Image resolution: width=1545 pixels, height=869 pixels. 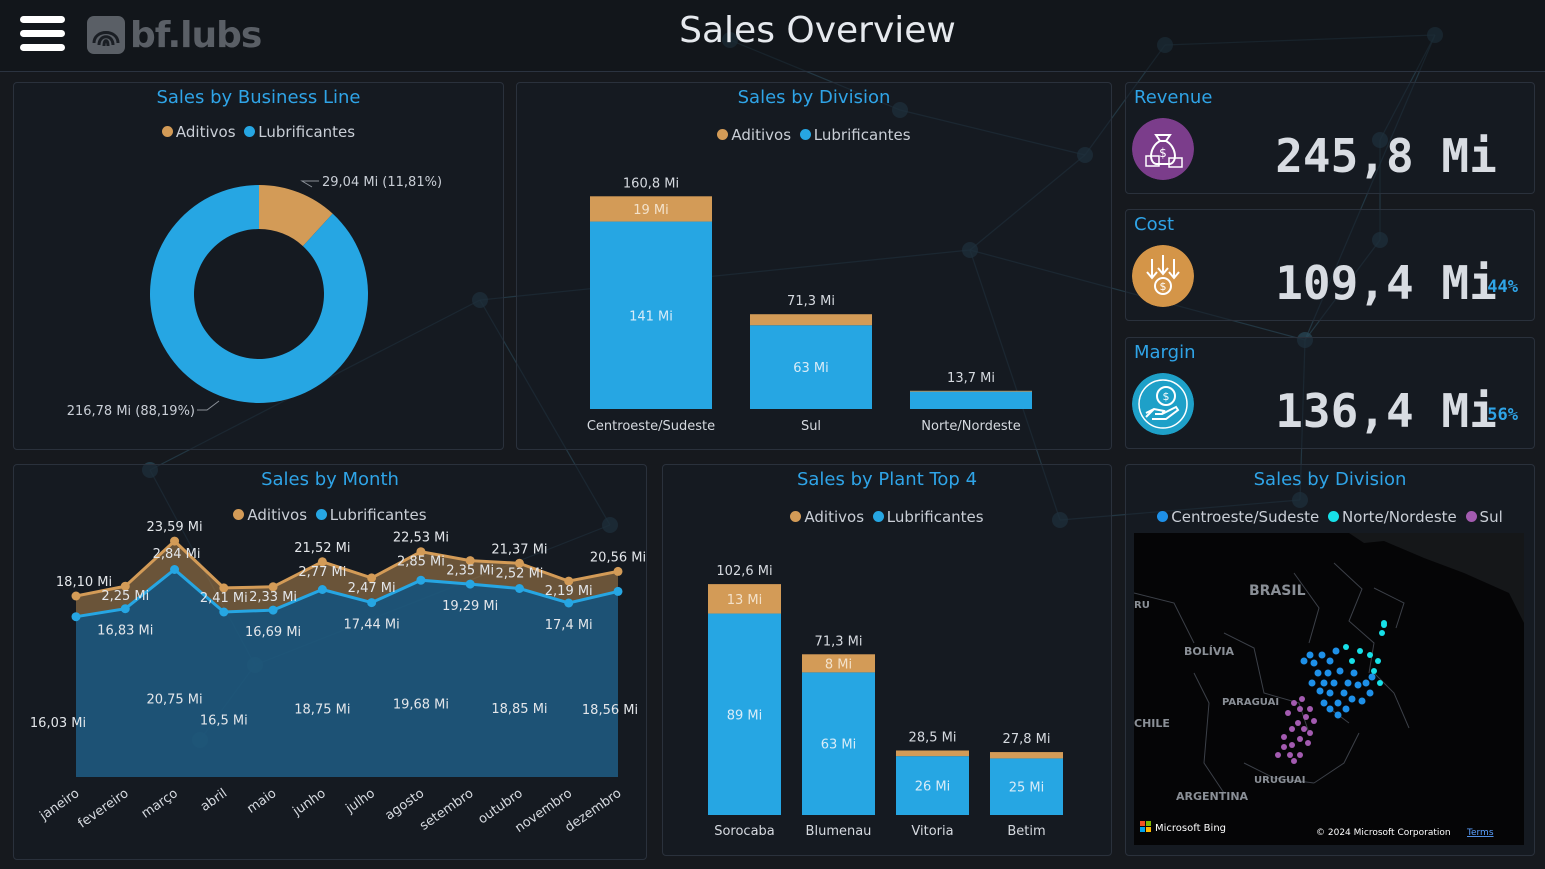 What do you see at coordinates (1484, 517) in the screenshot?
I see `legend-item-sul: Sul` at bounding box center [1484, 517].